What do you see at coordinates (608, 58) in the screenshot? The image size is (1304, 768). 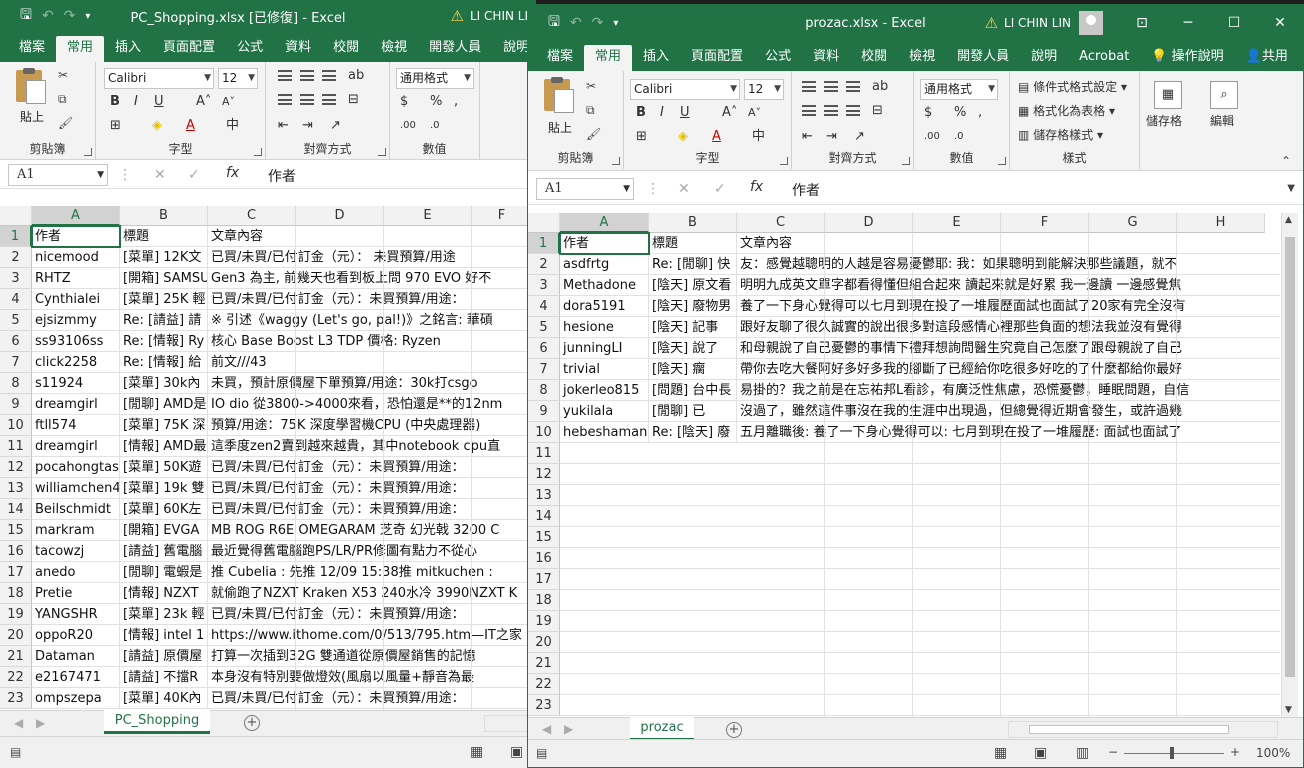 I see `tab-home: 常用` at bounding box center [608, 58].